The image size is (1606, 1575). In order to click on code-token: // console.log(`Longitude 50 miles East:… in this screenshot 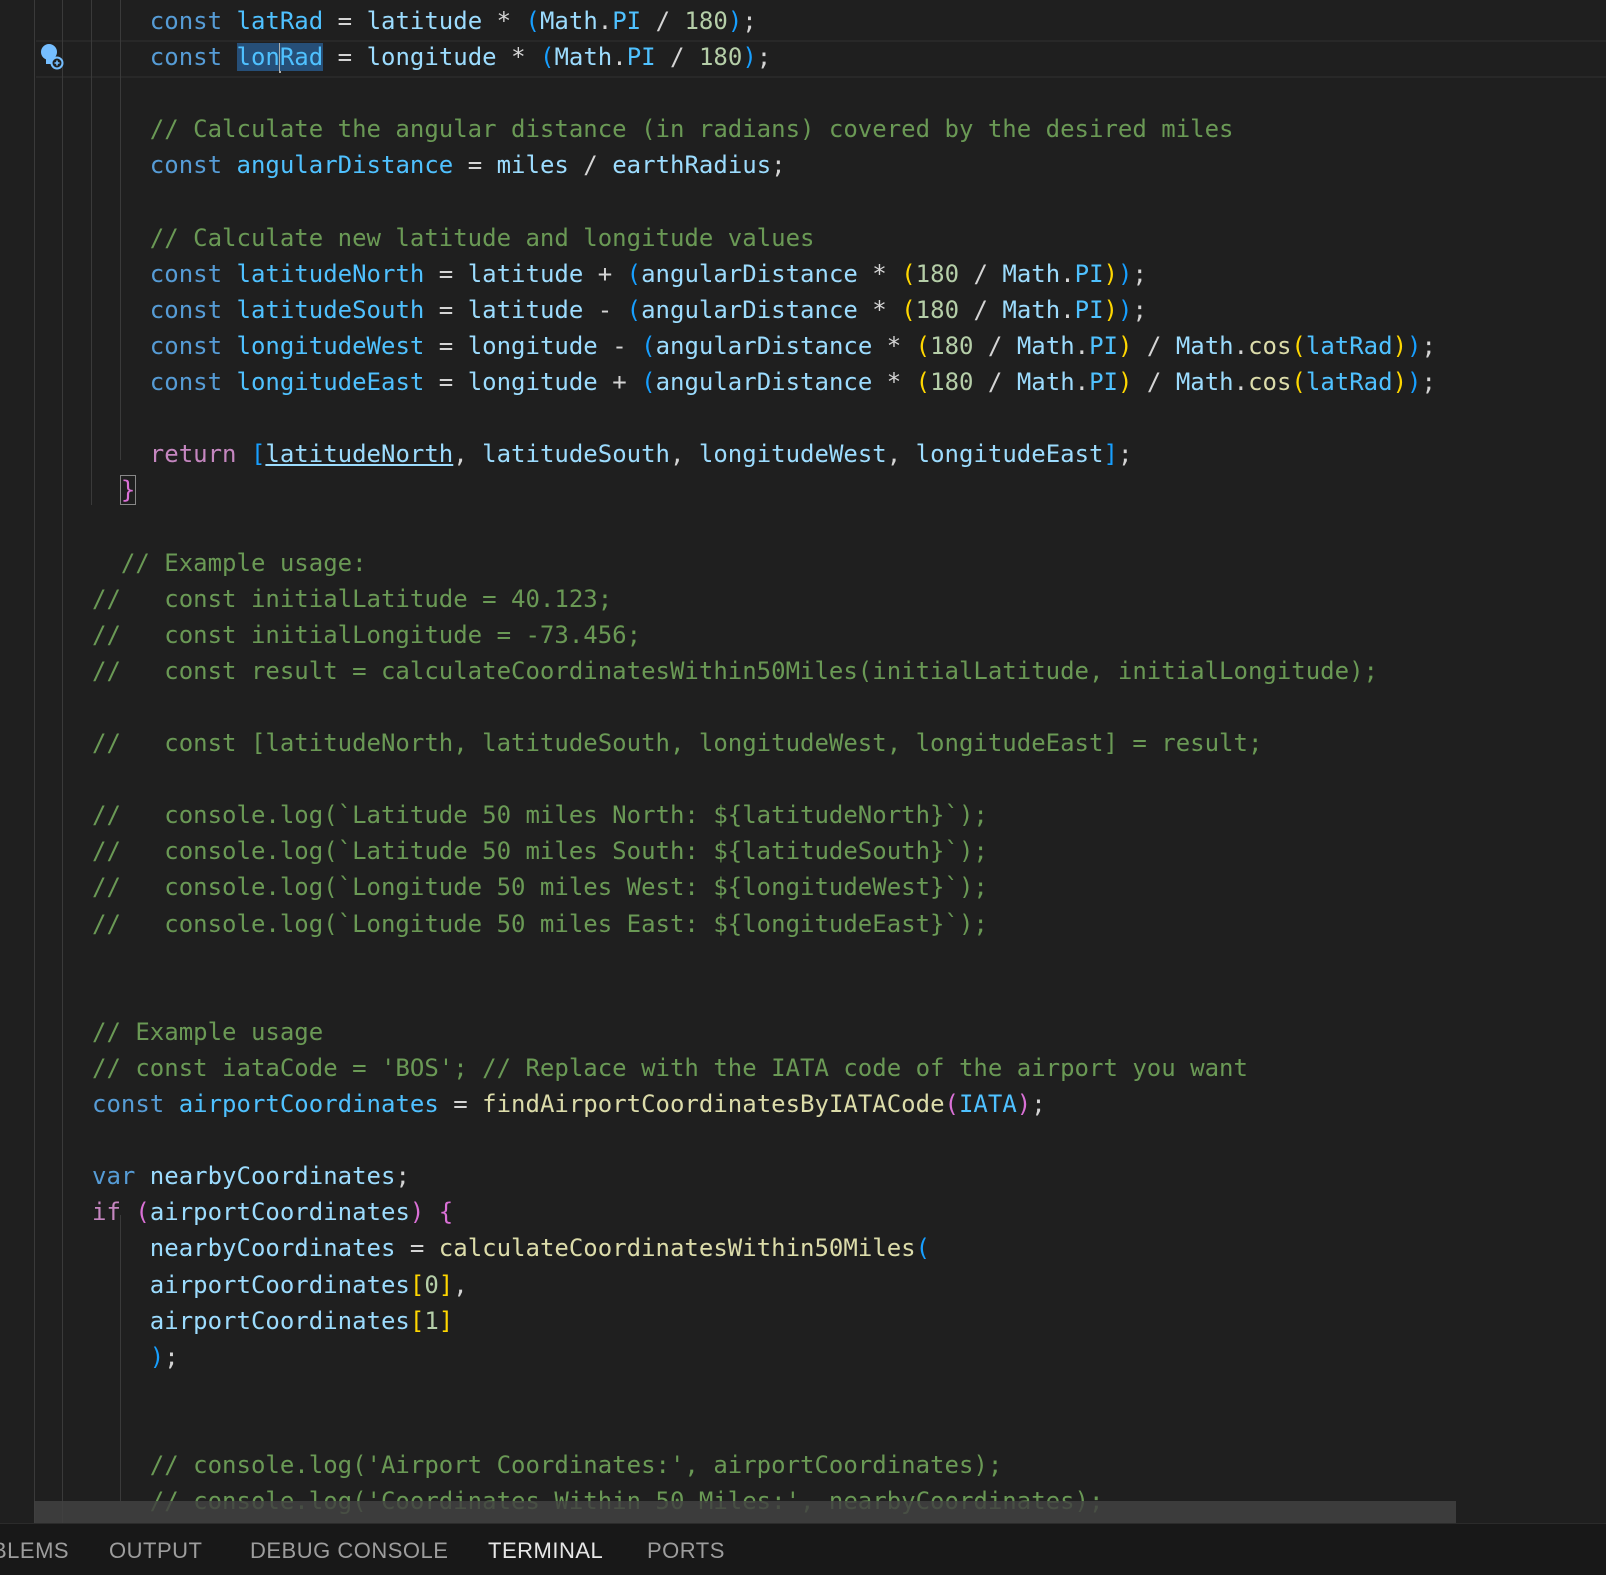, I will do `click(540, 923)`.